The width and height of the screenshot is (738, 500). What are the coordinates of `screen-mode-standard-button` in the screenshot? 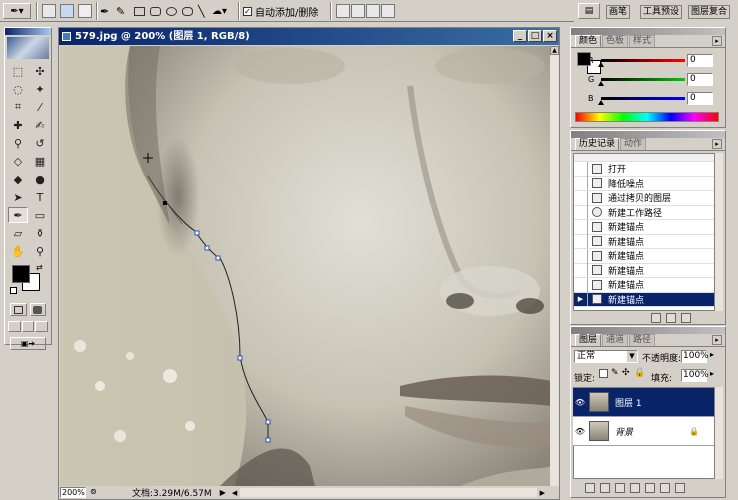 It's located at (14, 326).